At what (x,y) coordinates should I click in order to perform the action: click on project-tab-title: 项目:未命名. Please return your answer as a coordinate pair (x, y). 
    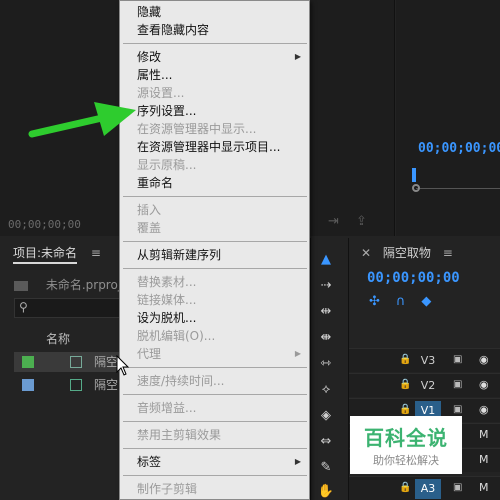
    Looking at the image, I should click on (45, 255).